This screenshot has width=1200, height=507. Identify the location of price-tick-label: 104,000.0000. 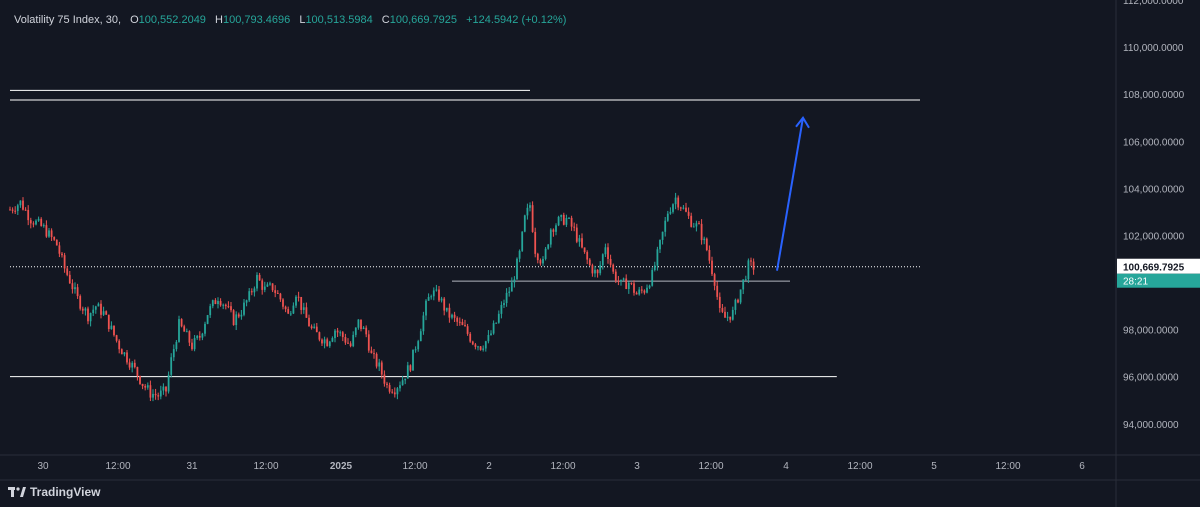
(1154, 189).